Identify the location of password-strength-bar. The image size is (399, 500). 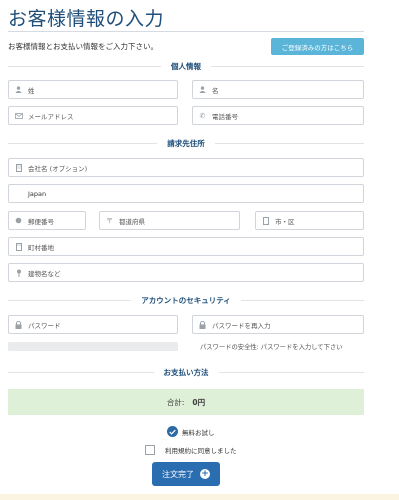
(93, 346).